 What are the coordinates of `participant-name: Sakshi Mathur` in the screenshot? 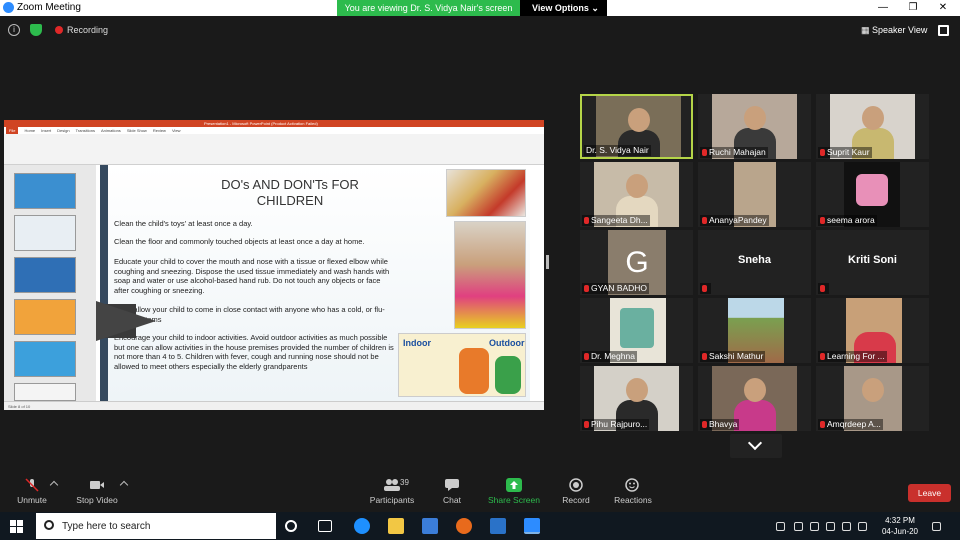 It's located at (733, 356).